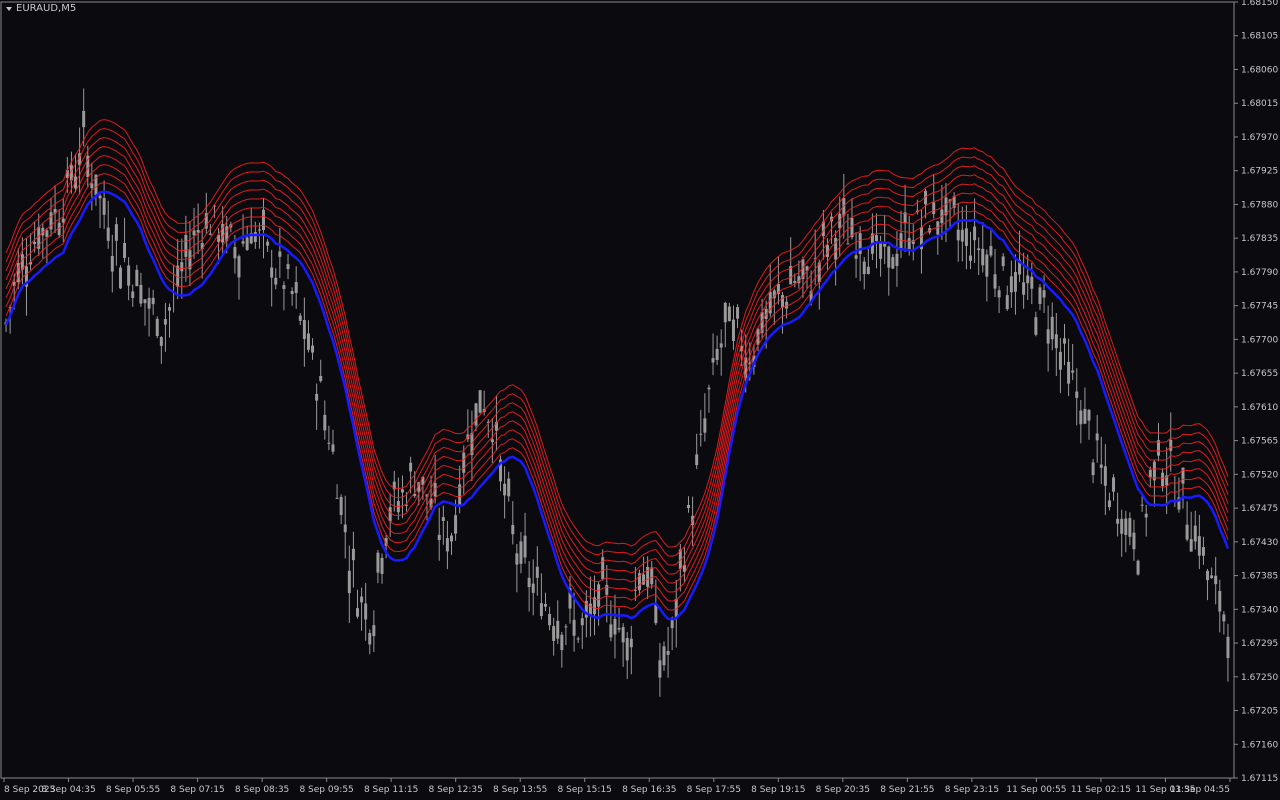 The height and width of the screenshot is (800, 1280). Describe the element at coordinates (46, 8) in the screenshot. I see `symbol-text: EURAUD,M5` at that location.